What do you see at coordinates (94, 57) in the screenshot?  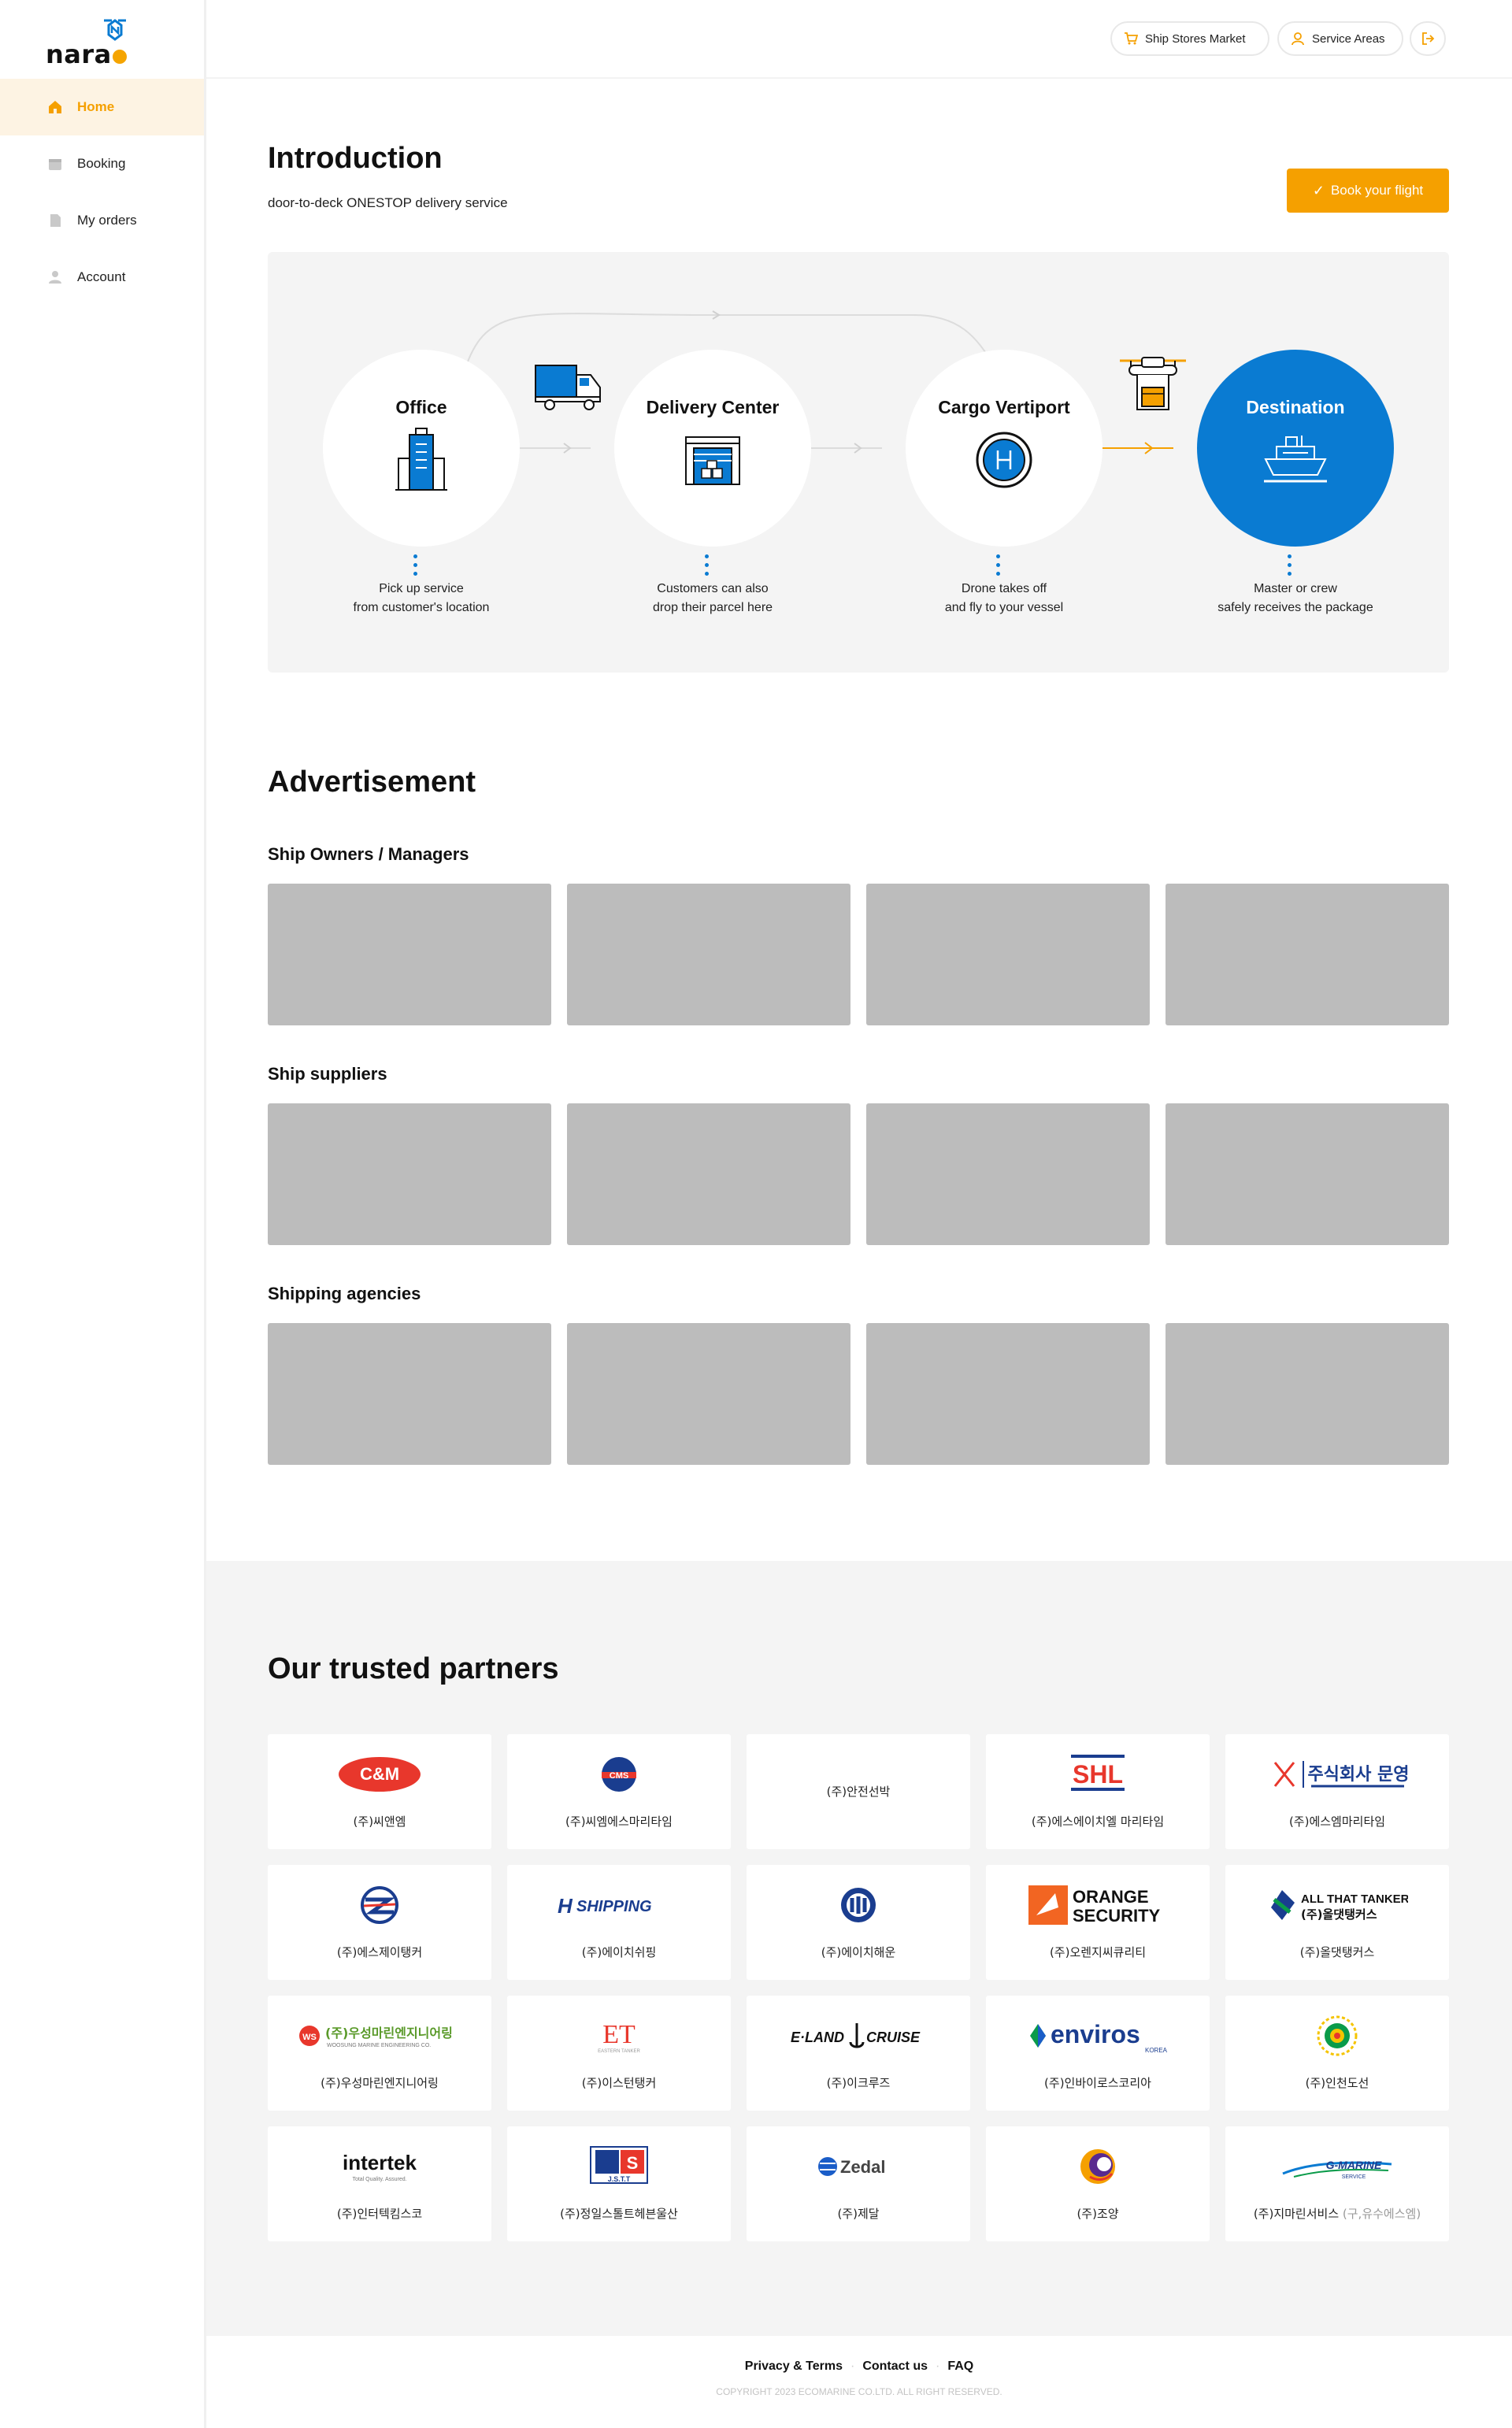 I see `naraon-logo: naran` at bounding box center [94, 57].